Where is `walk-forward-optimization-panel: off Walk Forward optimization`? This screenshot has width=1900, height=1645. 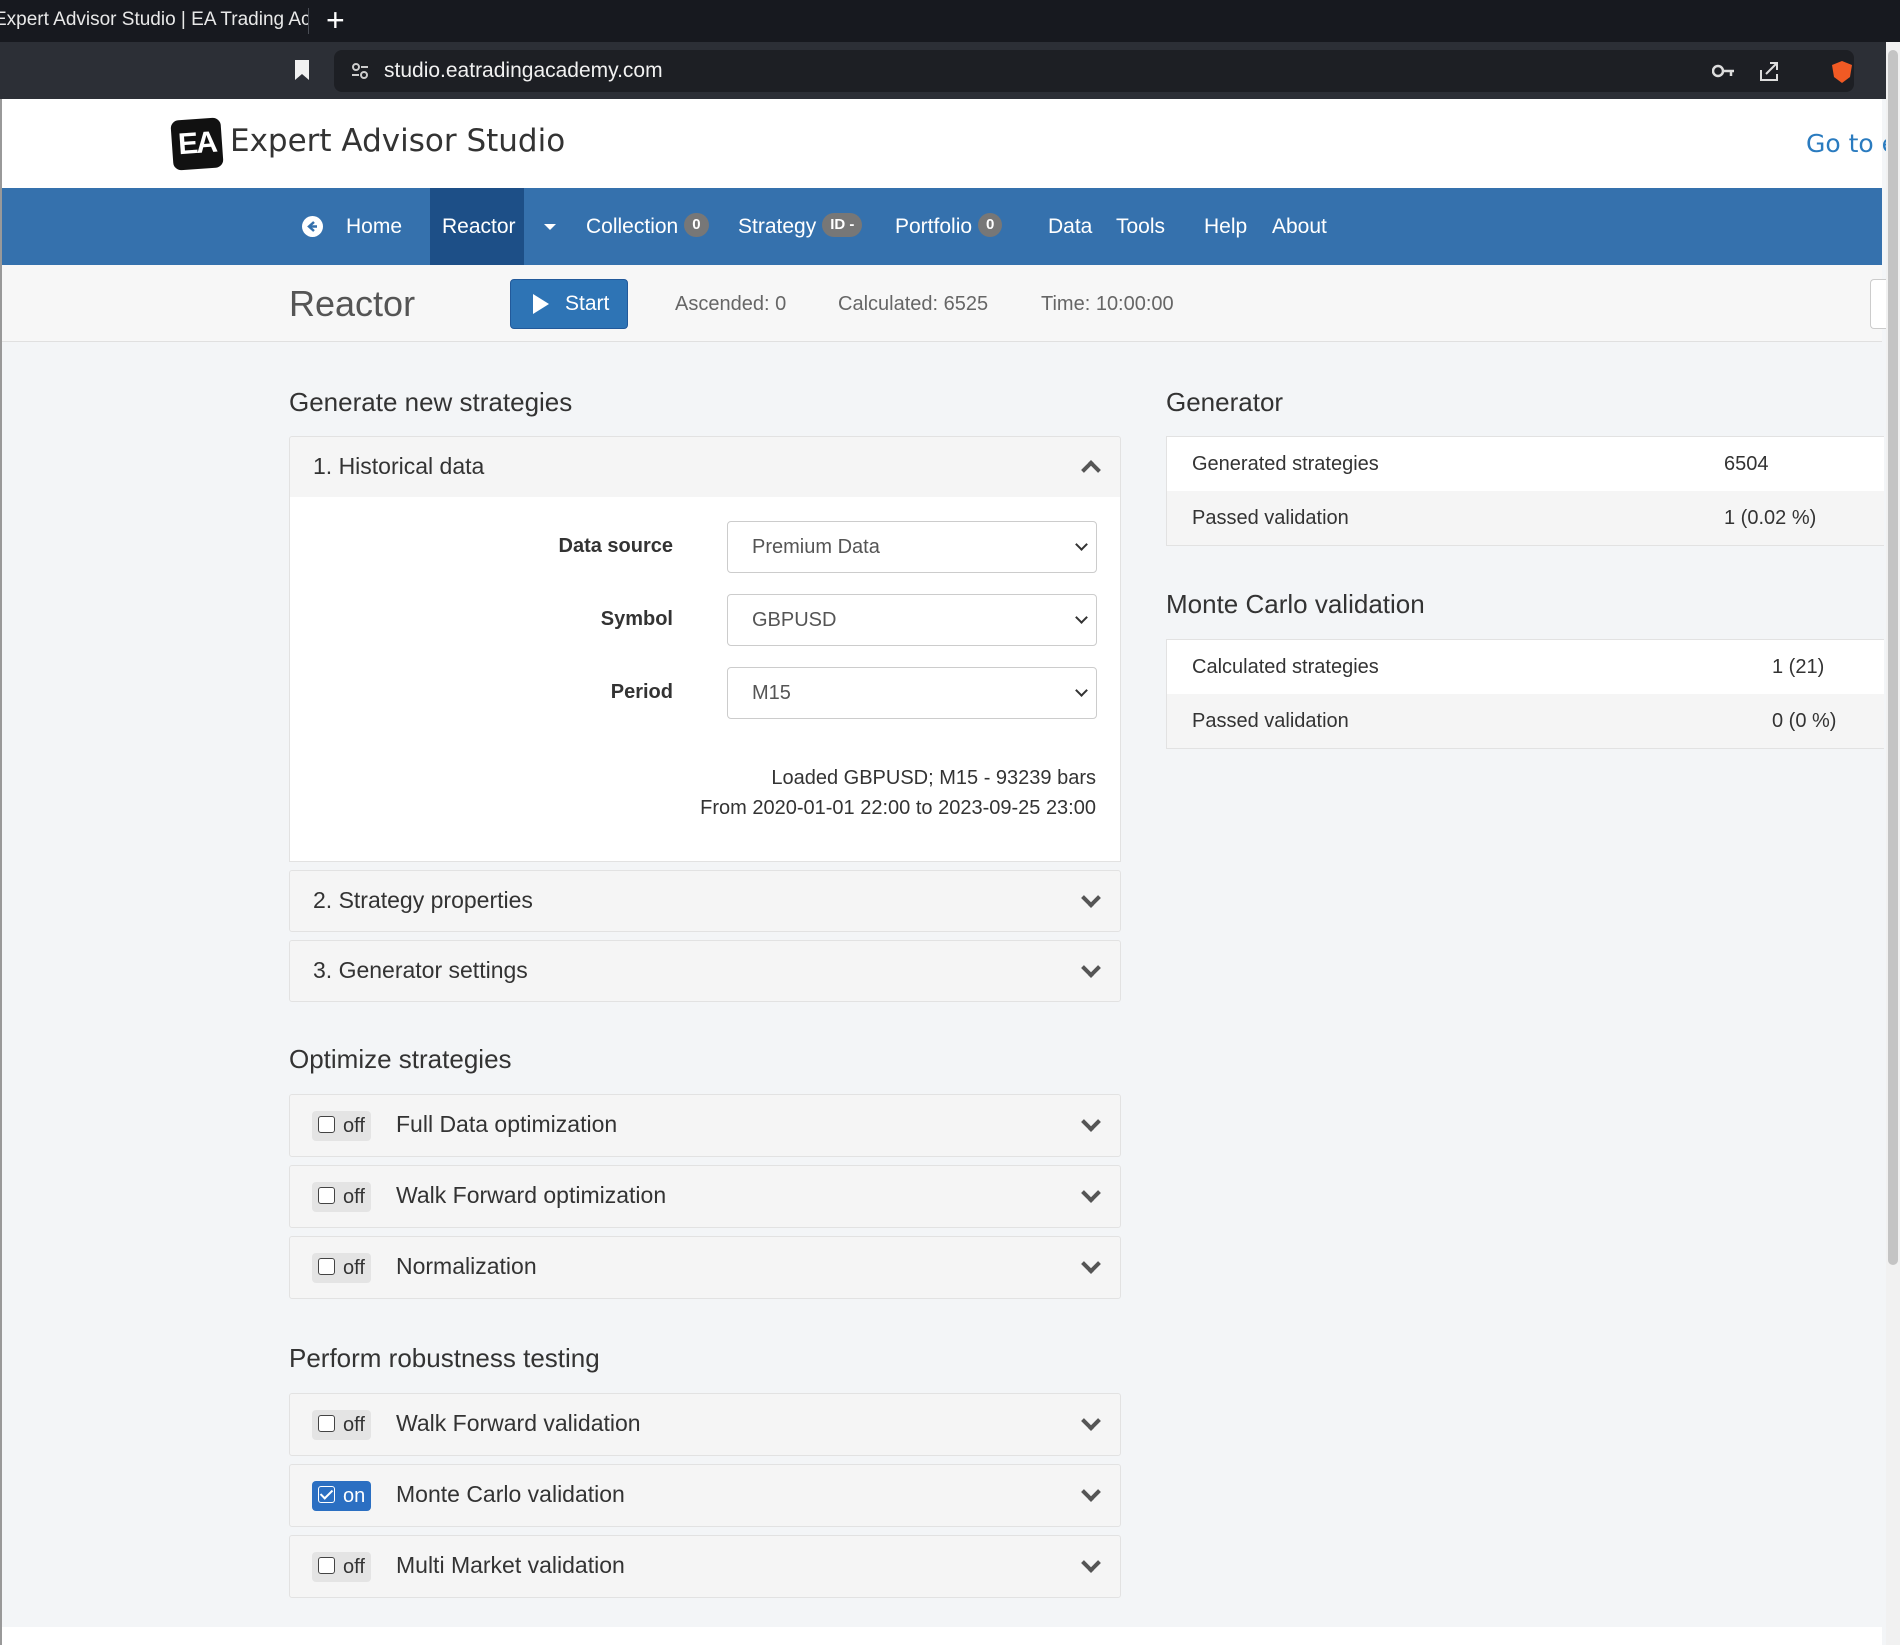 walk-forward-optimization-panel: off Walk Forward optimization is located at coordinates (705, 1196).